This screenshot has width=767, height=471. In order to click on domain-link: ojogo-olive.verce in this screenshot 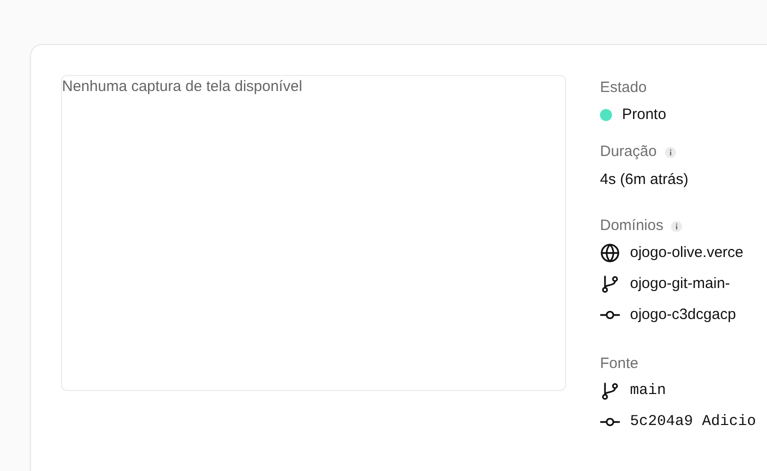, I will do `click(687, 253)`.